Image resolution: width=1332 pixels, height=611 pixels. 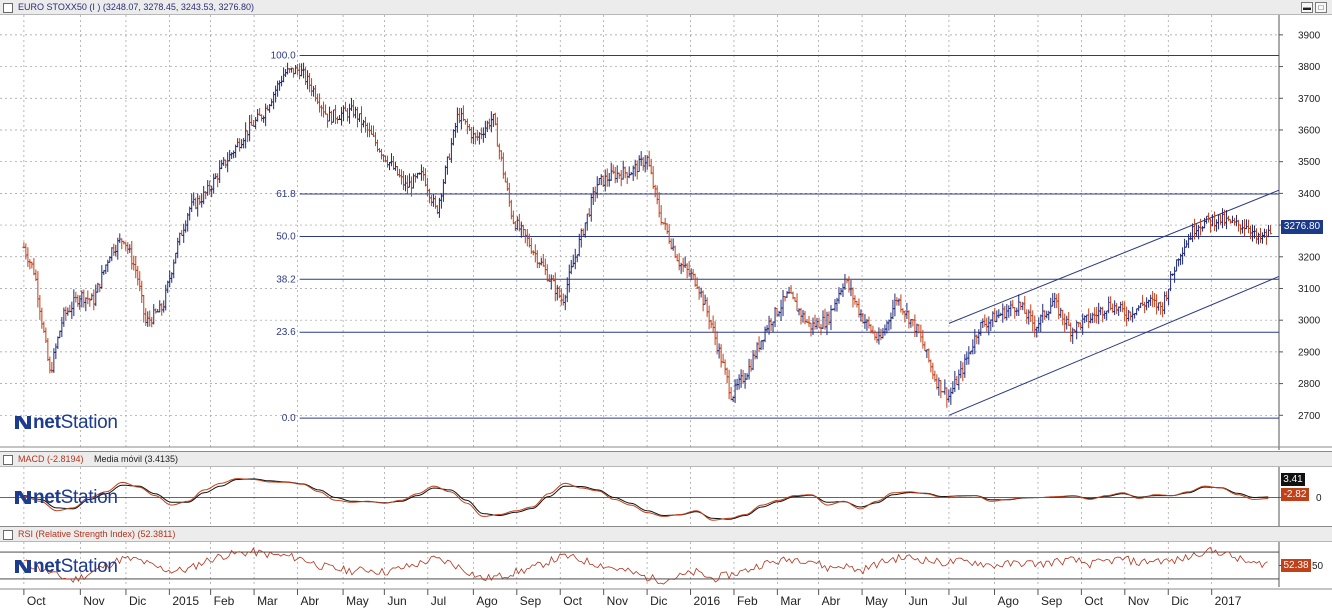 I want to click on x-tick-label: 2015, so click(x=185, y=601).